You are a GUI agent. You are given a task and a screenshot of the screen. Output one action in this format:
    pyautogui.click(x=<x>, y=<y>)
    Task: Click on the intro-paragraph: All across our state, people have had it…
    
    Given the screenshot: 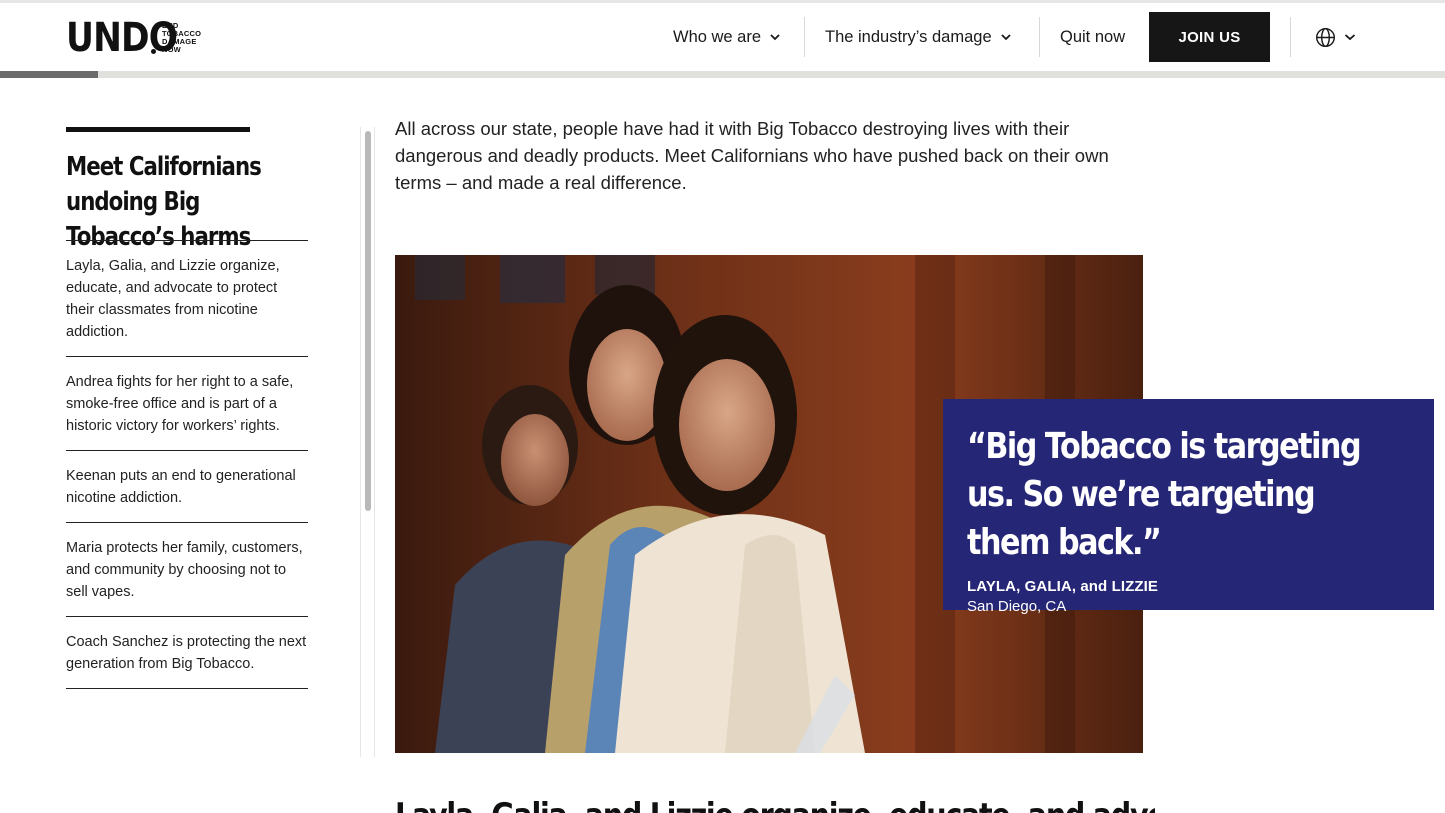 What is the action you would take?
    pyautogui.click(x=752, y=155)
    